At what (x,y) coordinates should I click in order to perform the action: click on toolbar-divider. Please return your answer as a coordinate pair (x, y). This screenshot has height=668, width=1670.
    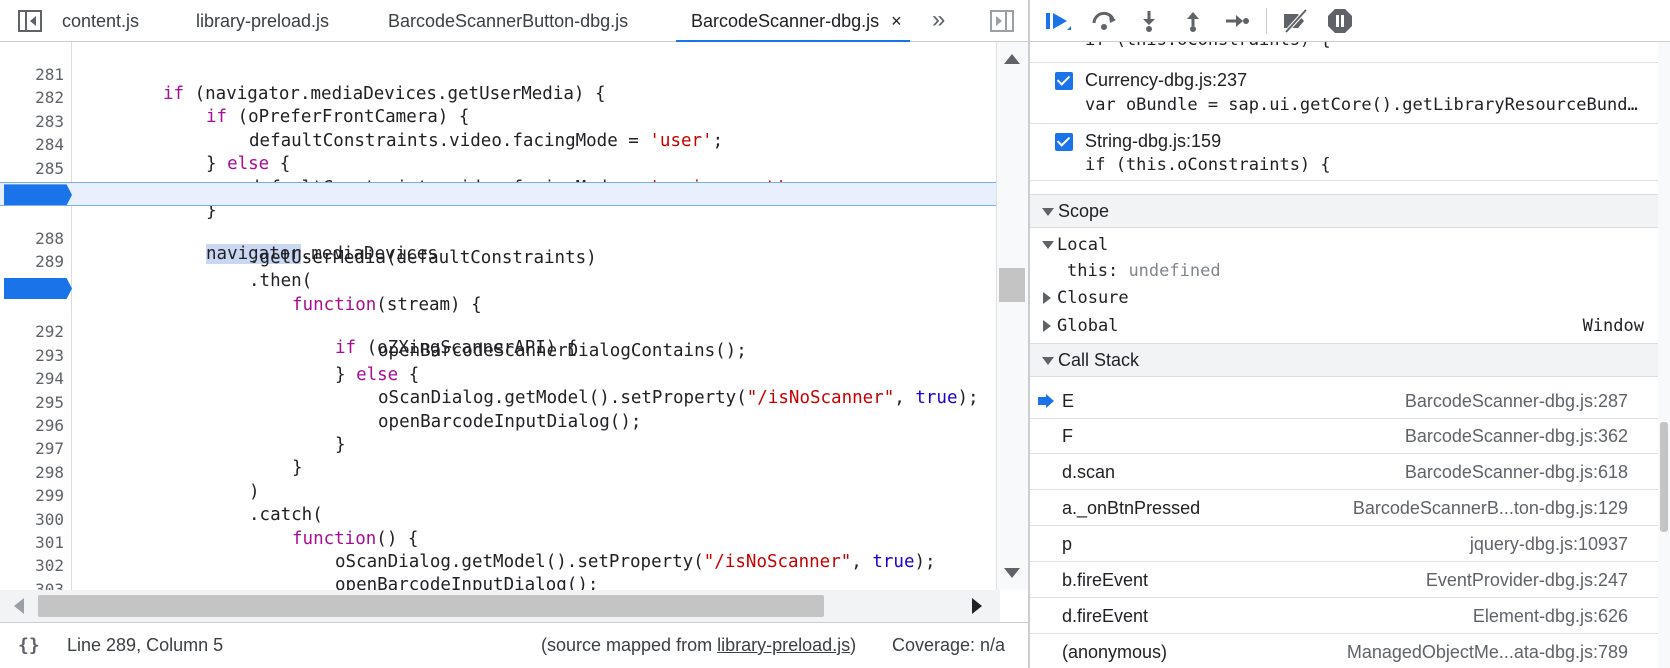
    Looking at the image, I should click on (1266, 21).